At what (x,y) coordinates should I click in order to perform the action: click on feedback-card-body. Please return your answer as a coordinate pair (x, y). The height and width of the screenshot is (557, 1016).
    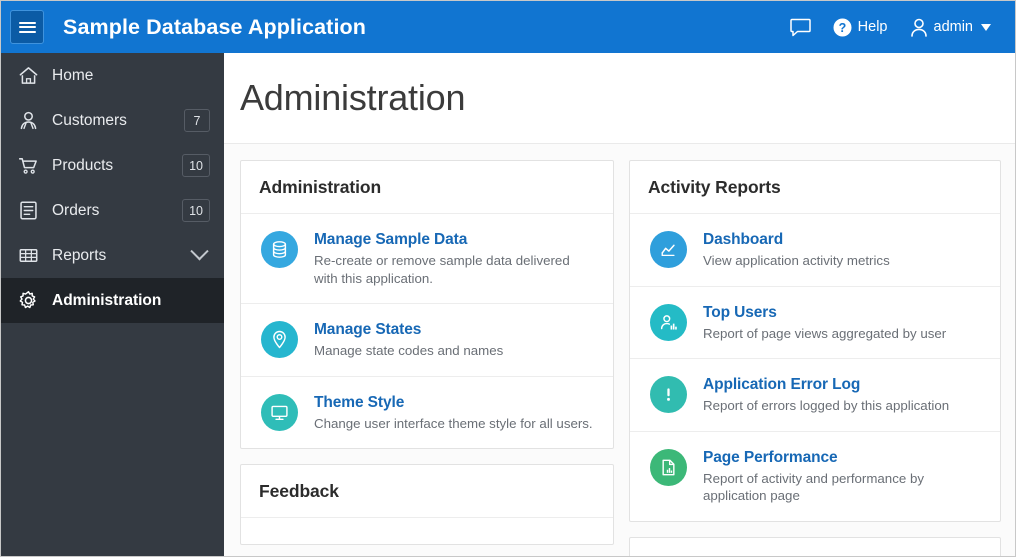
    Looking at the image, I should click on (427, 531).